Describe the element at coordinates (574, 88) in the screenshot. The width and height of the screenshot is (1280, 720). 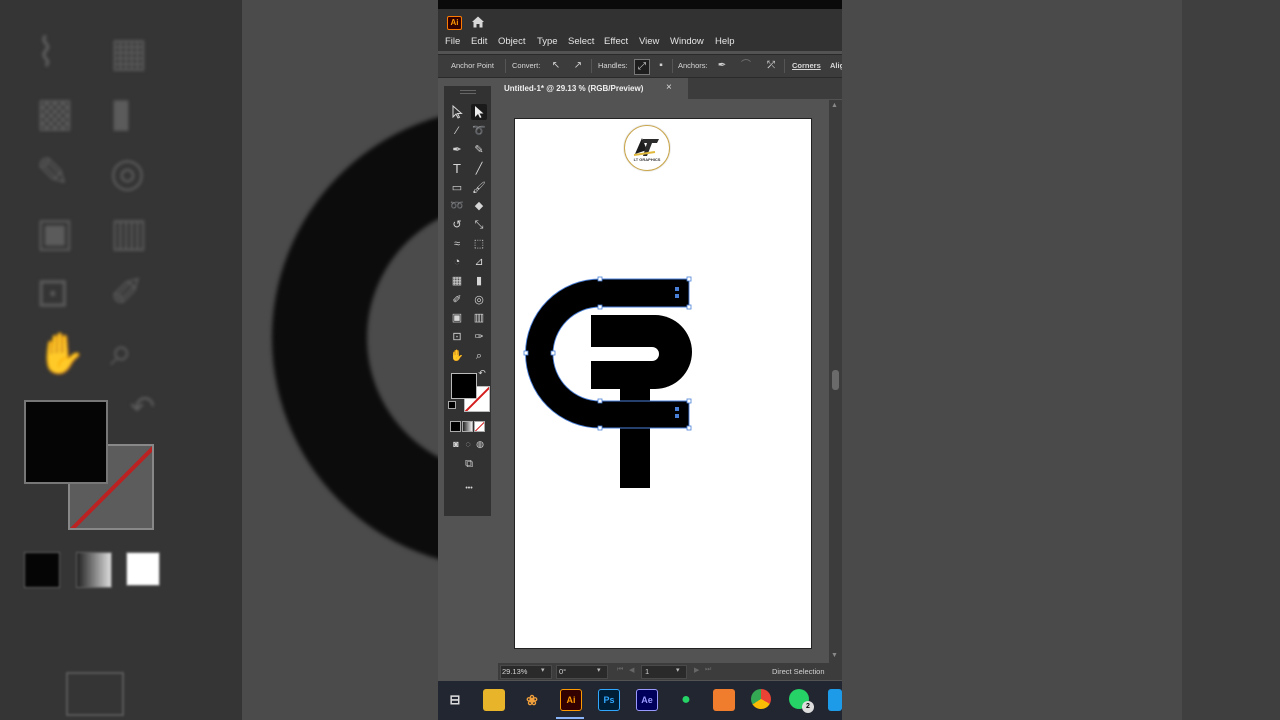
I see `document-tab-title: Untitled-1* @ 29.13 % (RGB/Preview)` at that location.